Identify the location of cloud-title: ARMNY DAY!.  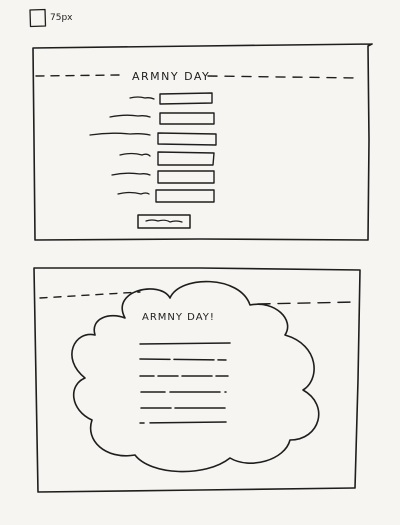
(178, 317).